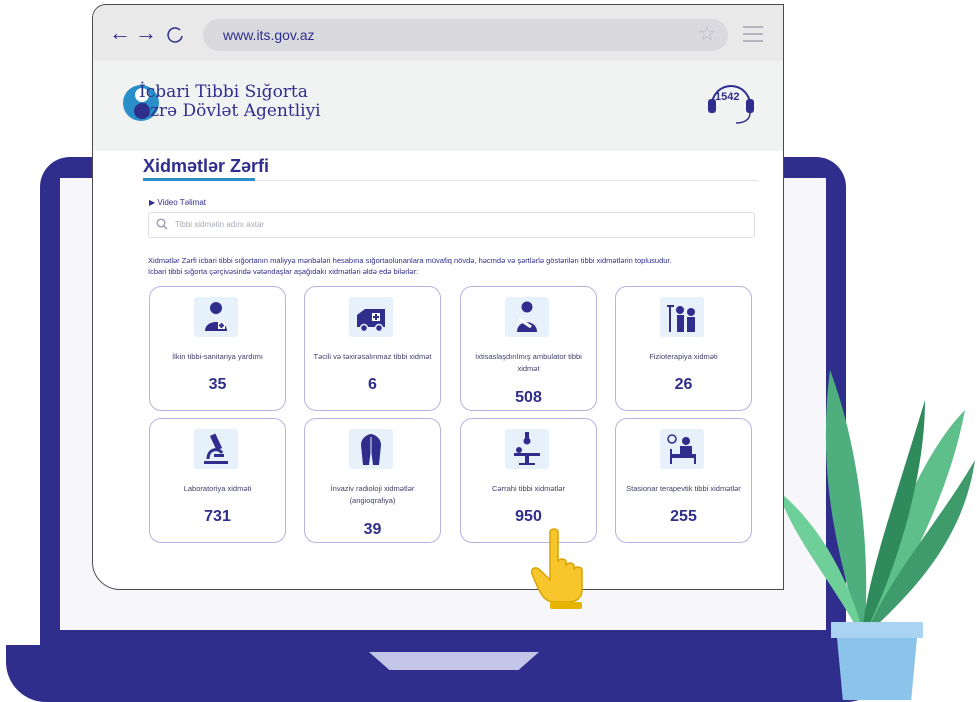  What do you see at coordinates (556, 568) in the screenshot?
I see `pointing-hand-icon` at bounding box center [556, 568].